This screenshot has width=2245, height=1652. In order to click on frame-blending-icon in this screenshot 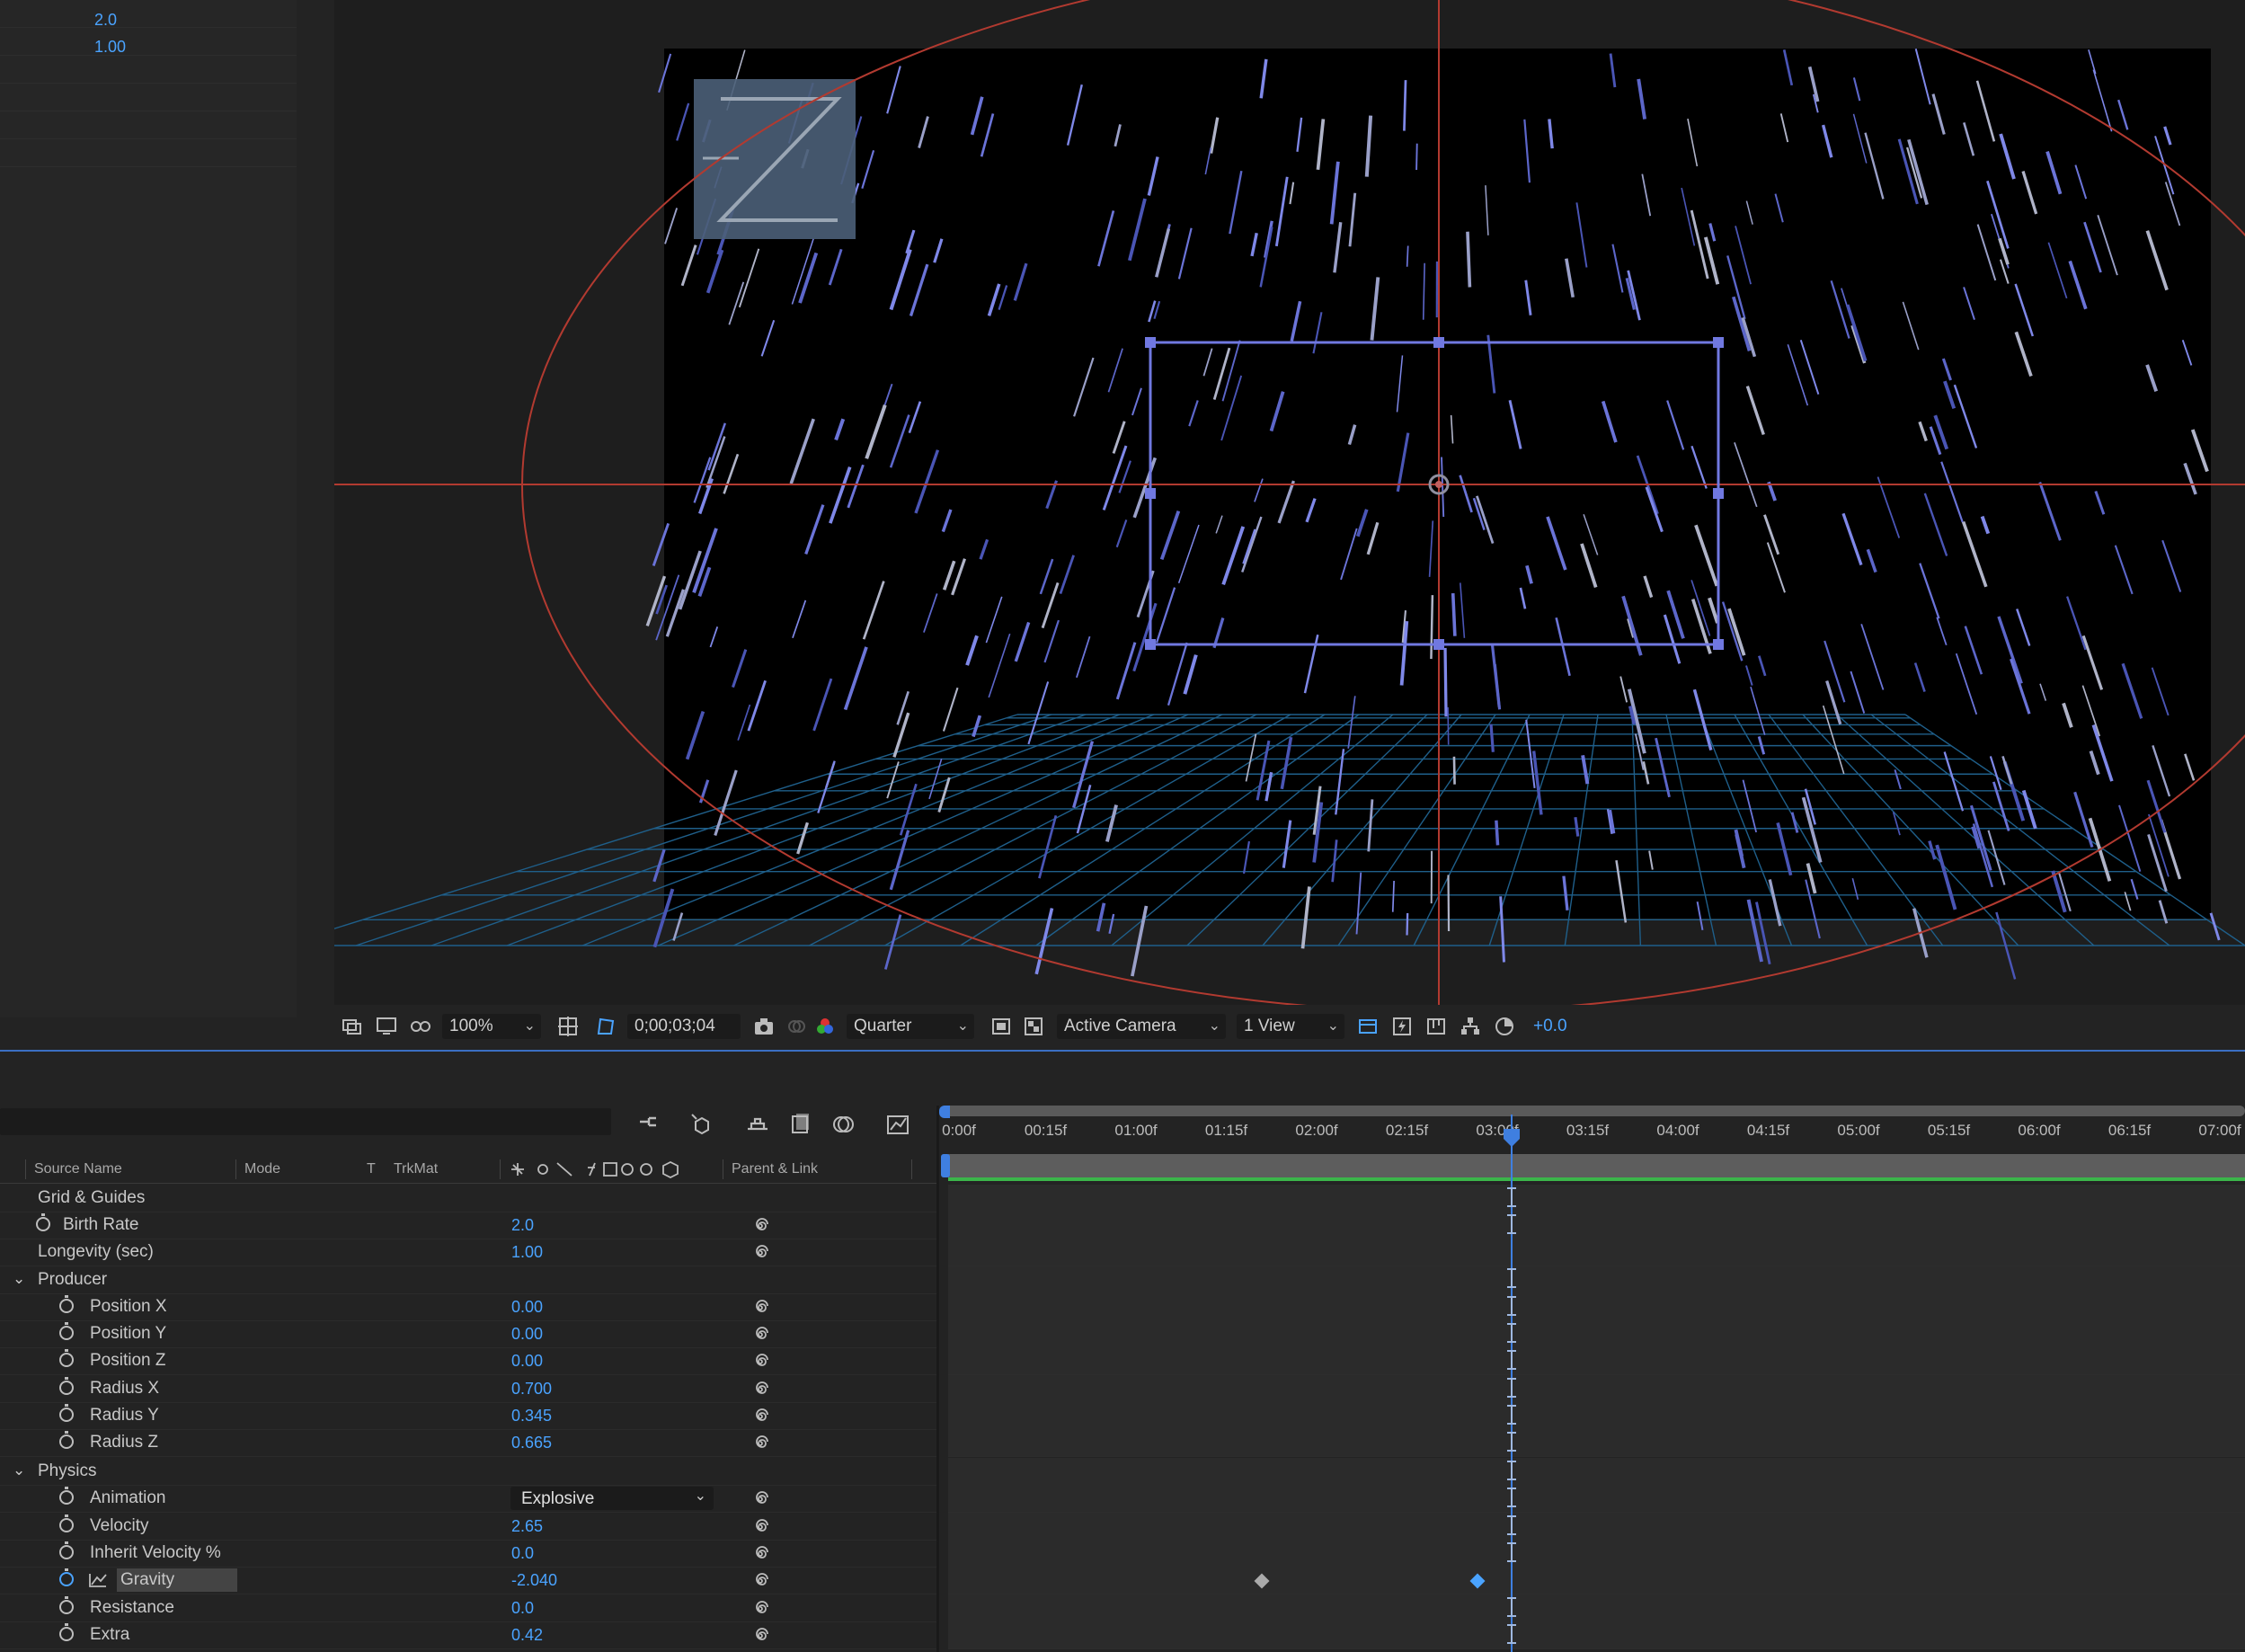, I will do `click(800, 1124)`.